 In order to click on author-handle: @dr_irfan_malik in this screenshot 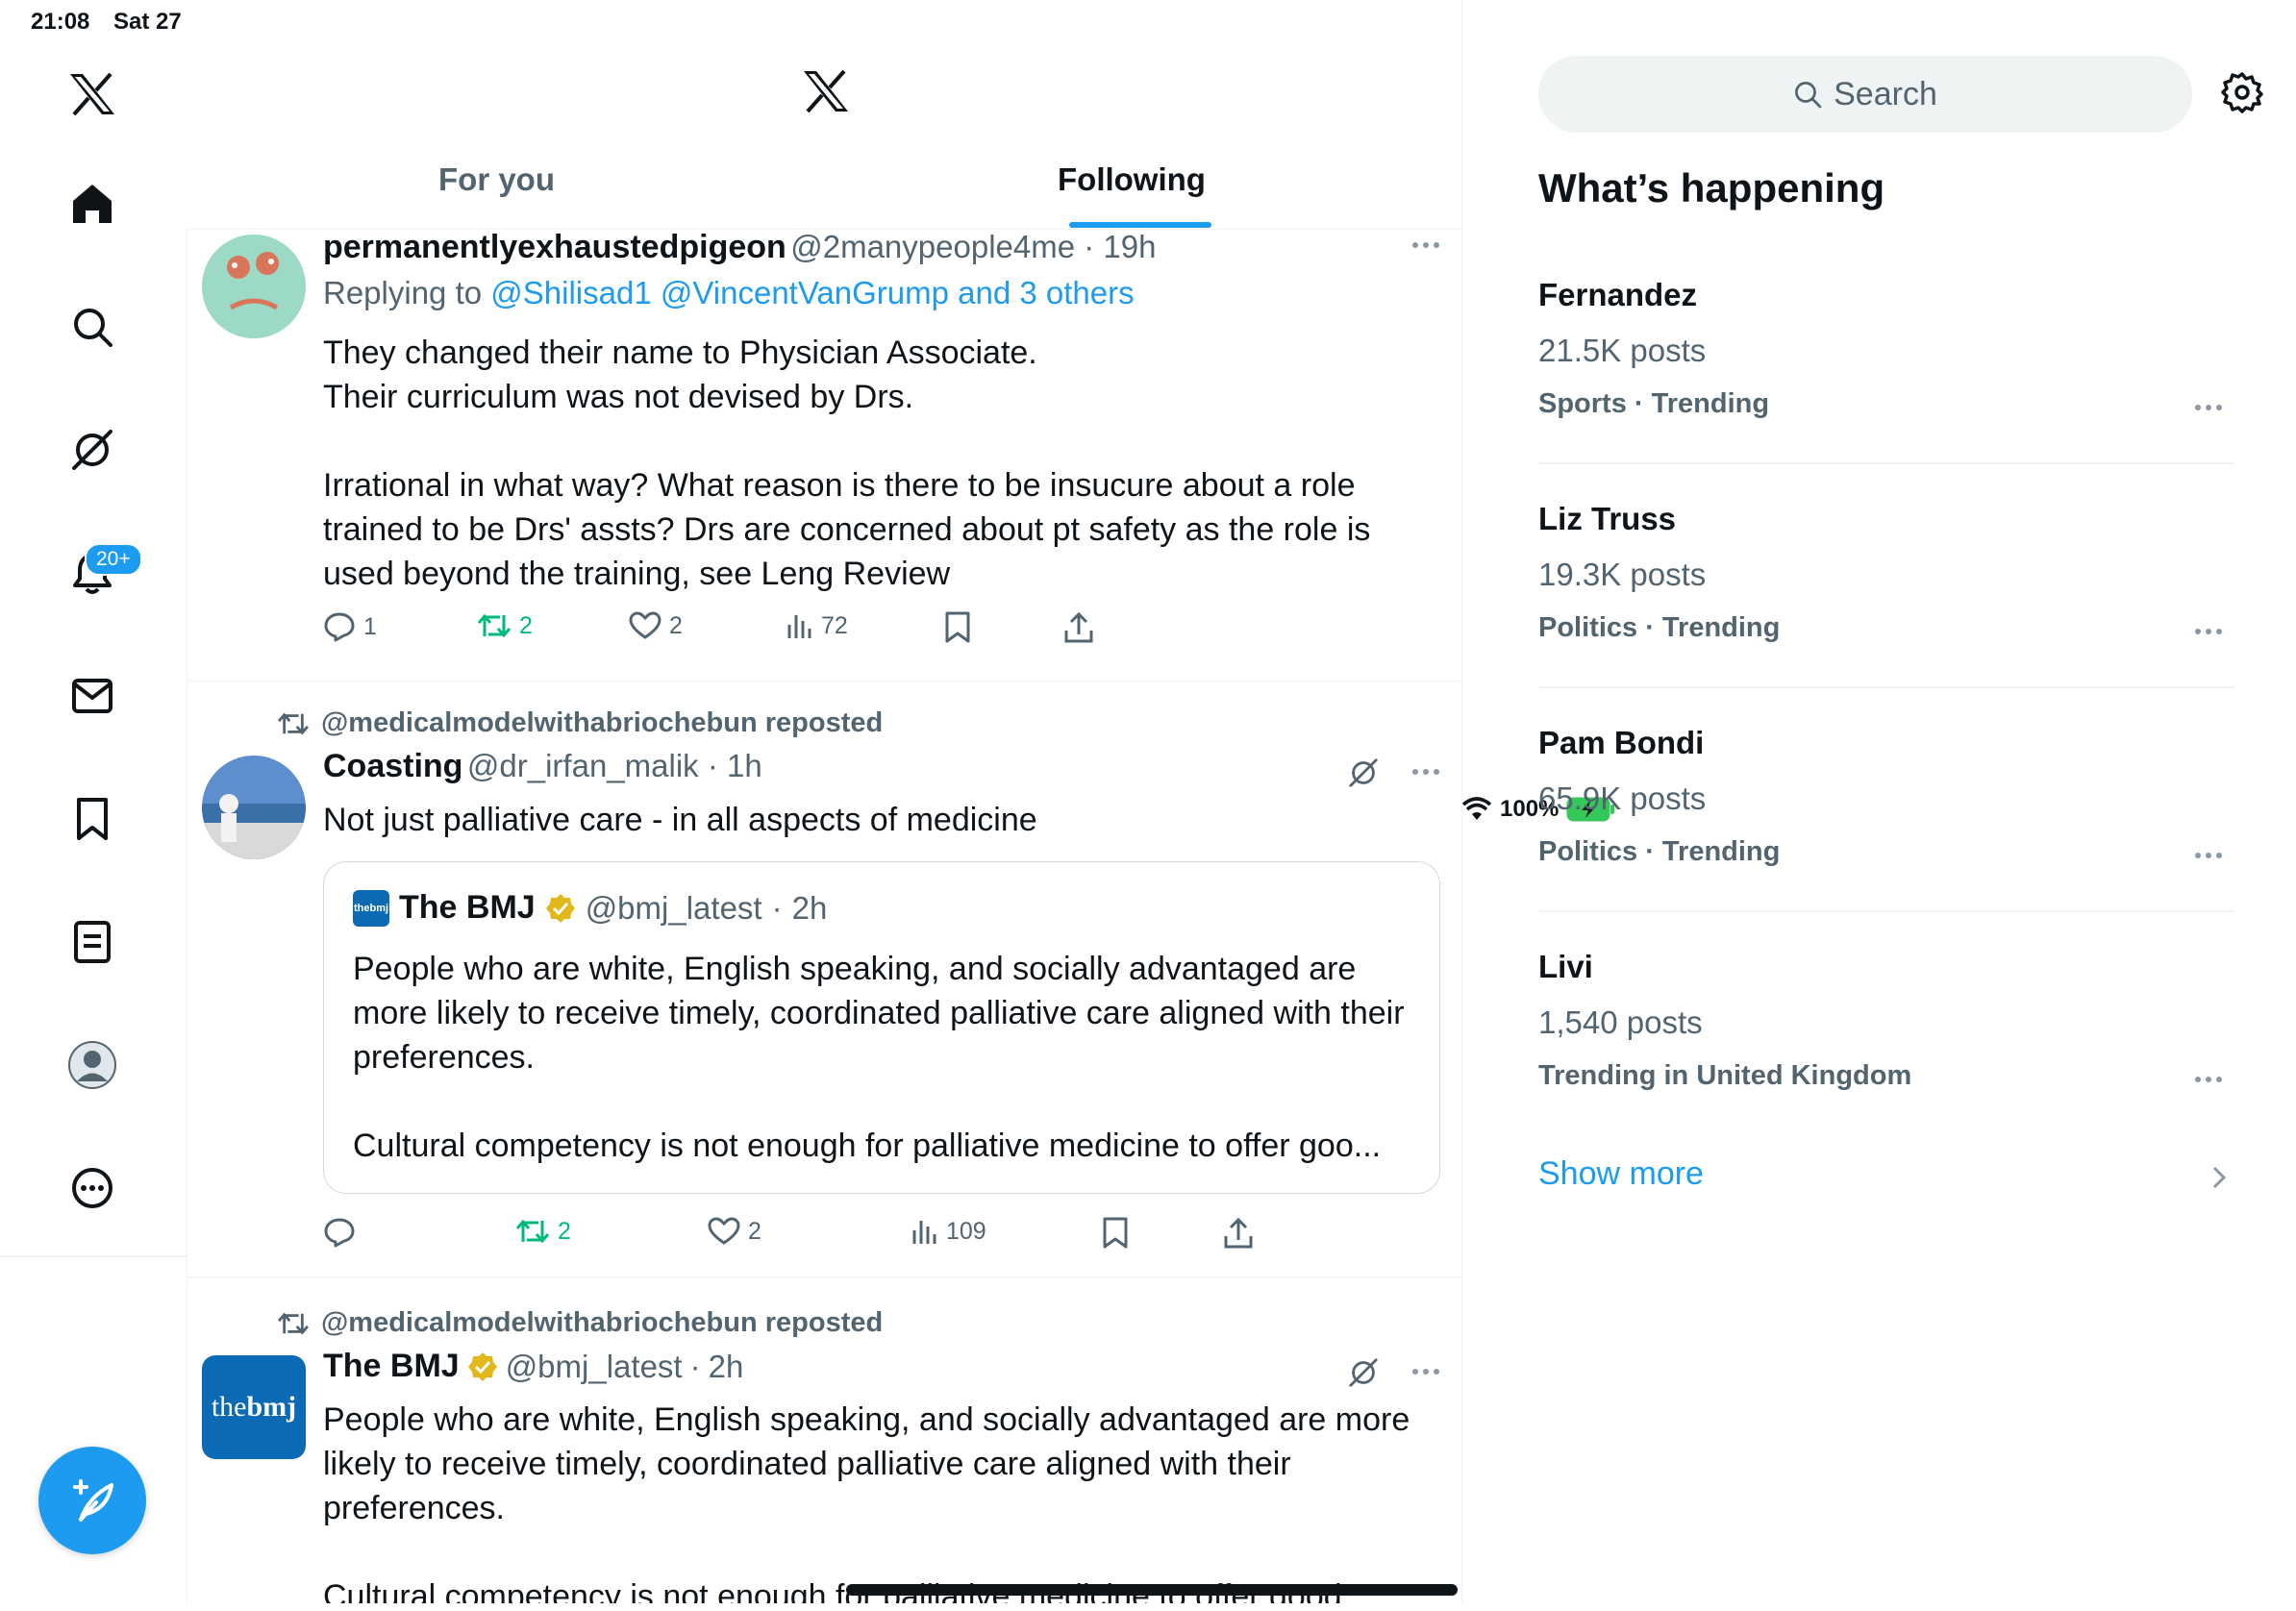, I will do `click(583, 765)`.